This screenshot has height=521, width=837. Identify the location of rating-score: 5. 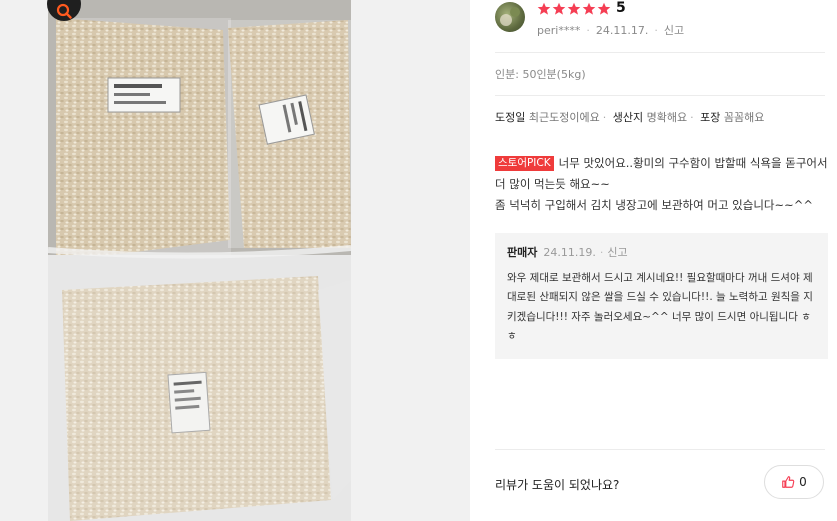
(621, 8).